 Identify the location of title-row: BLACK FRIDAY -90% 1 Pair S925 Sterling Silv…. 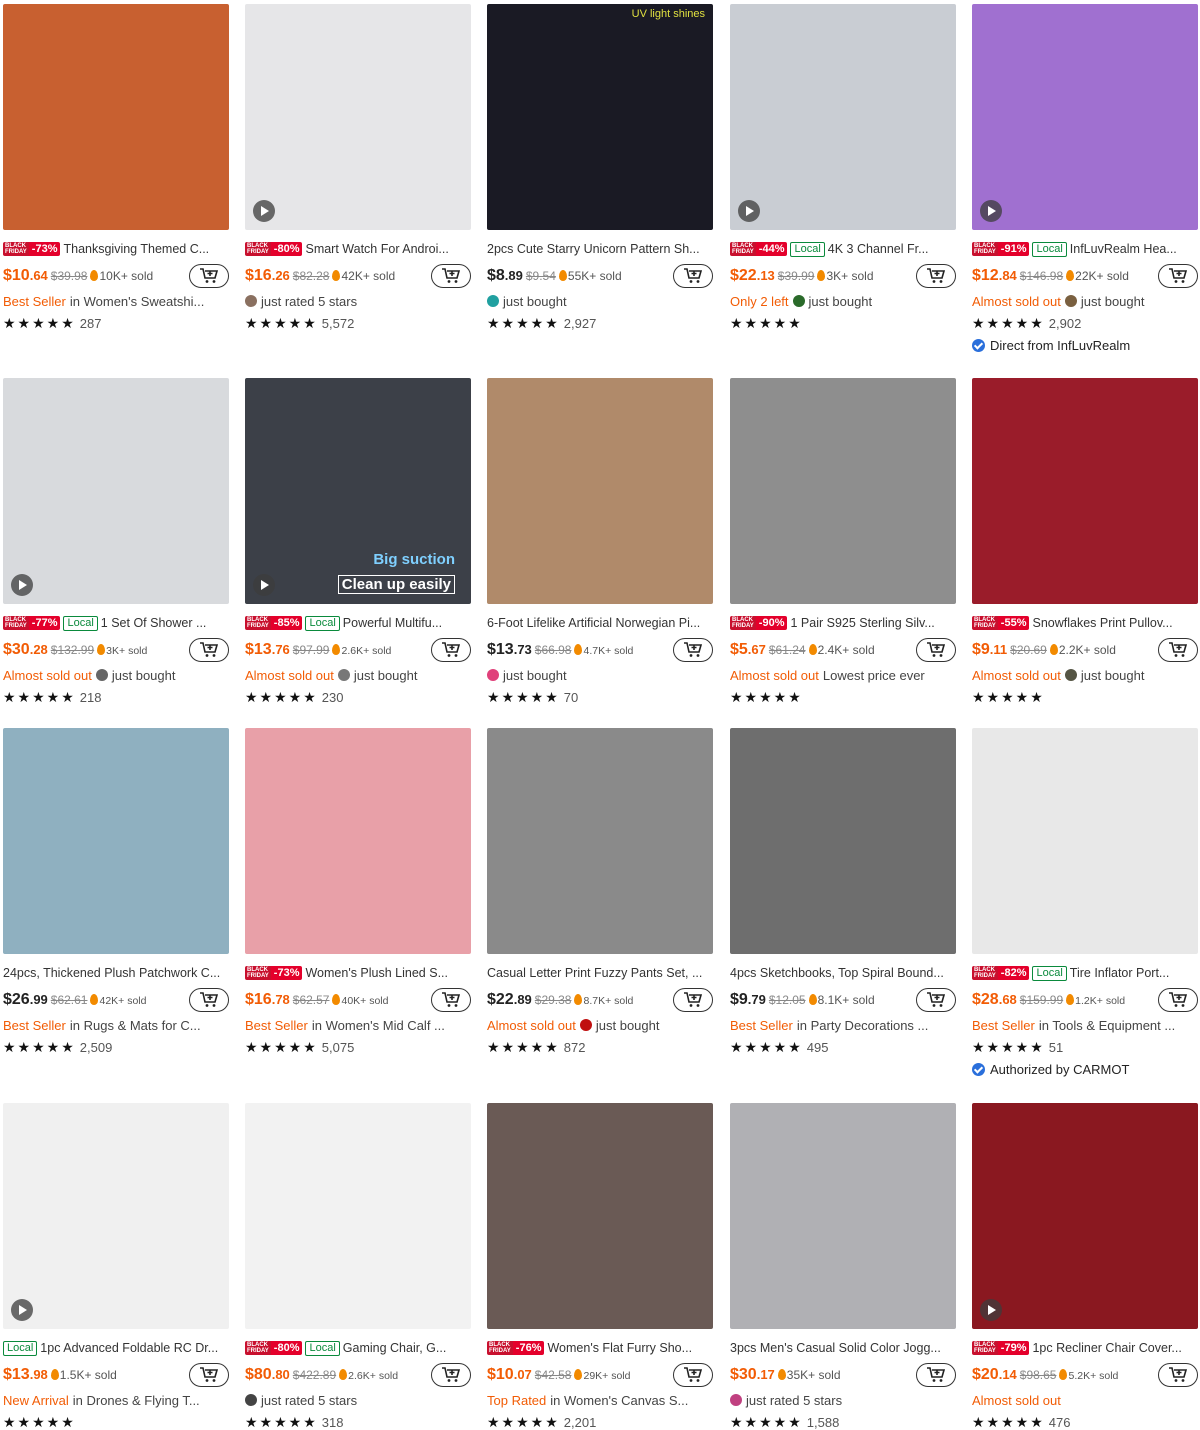
(843, 623).